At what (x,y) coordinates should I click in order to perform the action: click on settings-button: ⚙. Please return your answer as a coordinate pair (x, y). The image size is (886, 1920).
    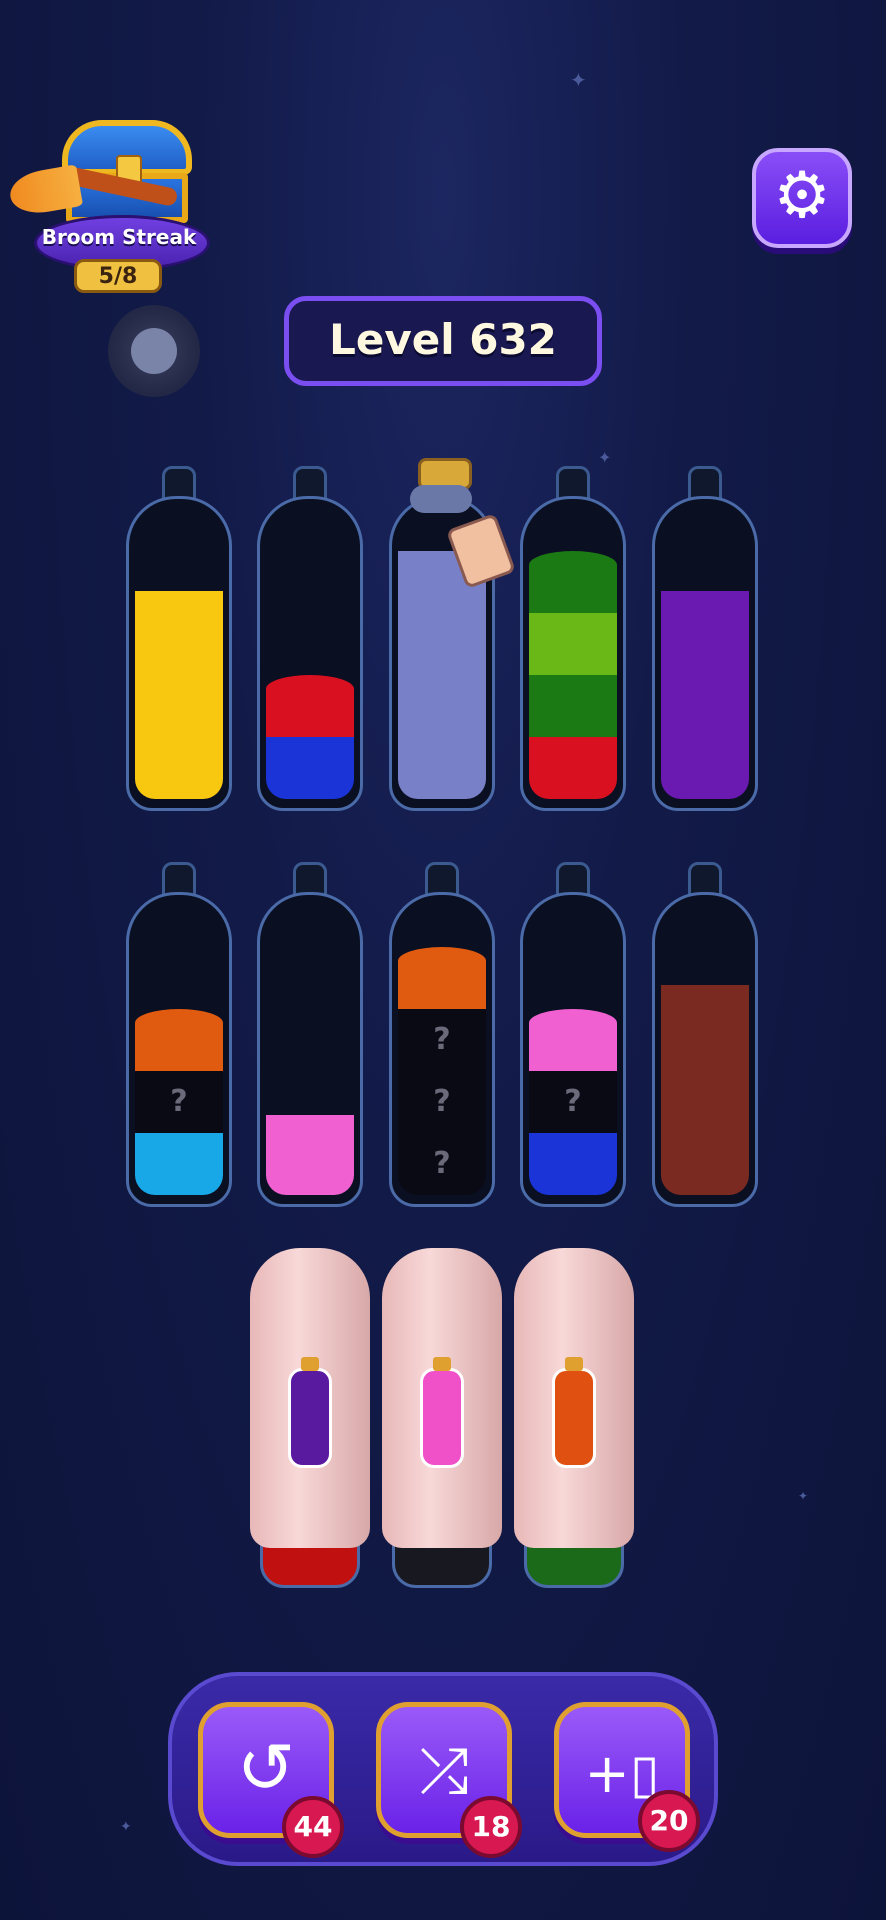
    Looking at the image, I should click on (802, 198).